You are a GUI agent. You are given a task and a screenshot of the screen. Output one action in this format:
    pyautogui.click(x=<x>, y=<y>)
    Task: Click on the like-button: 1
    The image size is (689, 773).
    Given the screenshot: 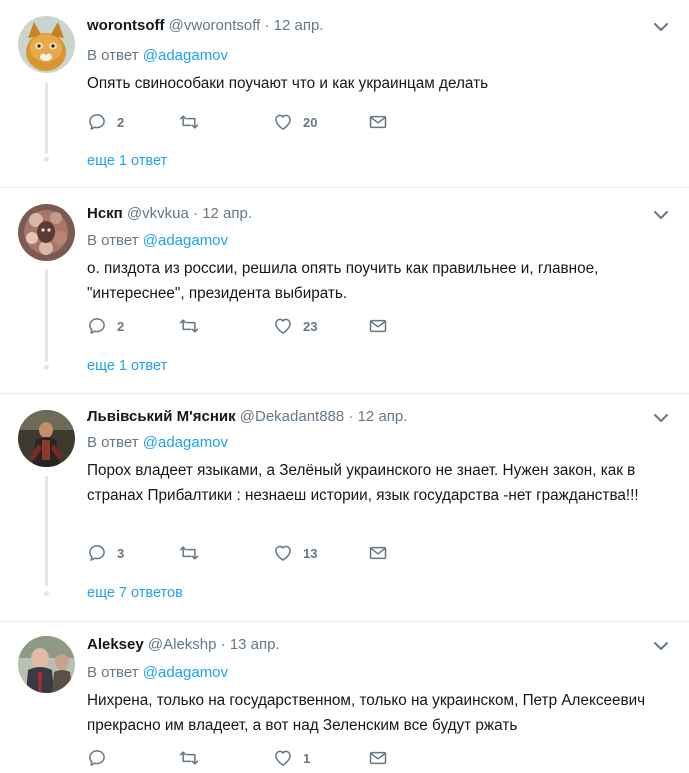 What is the action you would take?
    pyautogui.click(x=291, y=758)
    